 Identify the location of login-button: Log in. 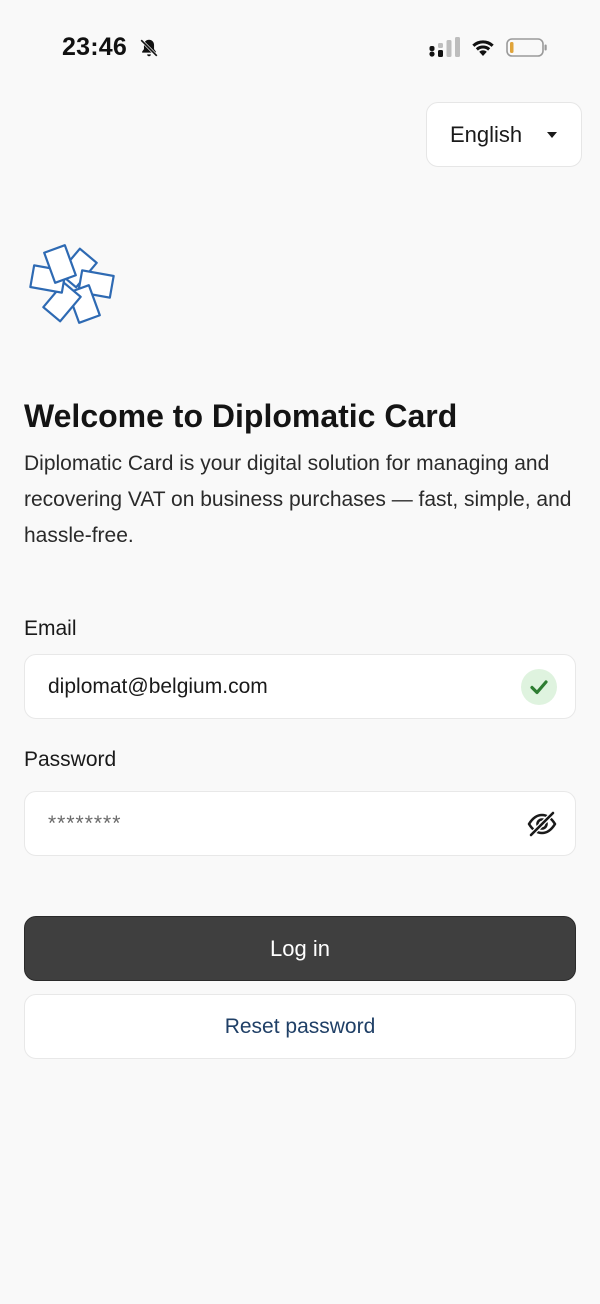
(300, 948).